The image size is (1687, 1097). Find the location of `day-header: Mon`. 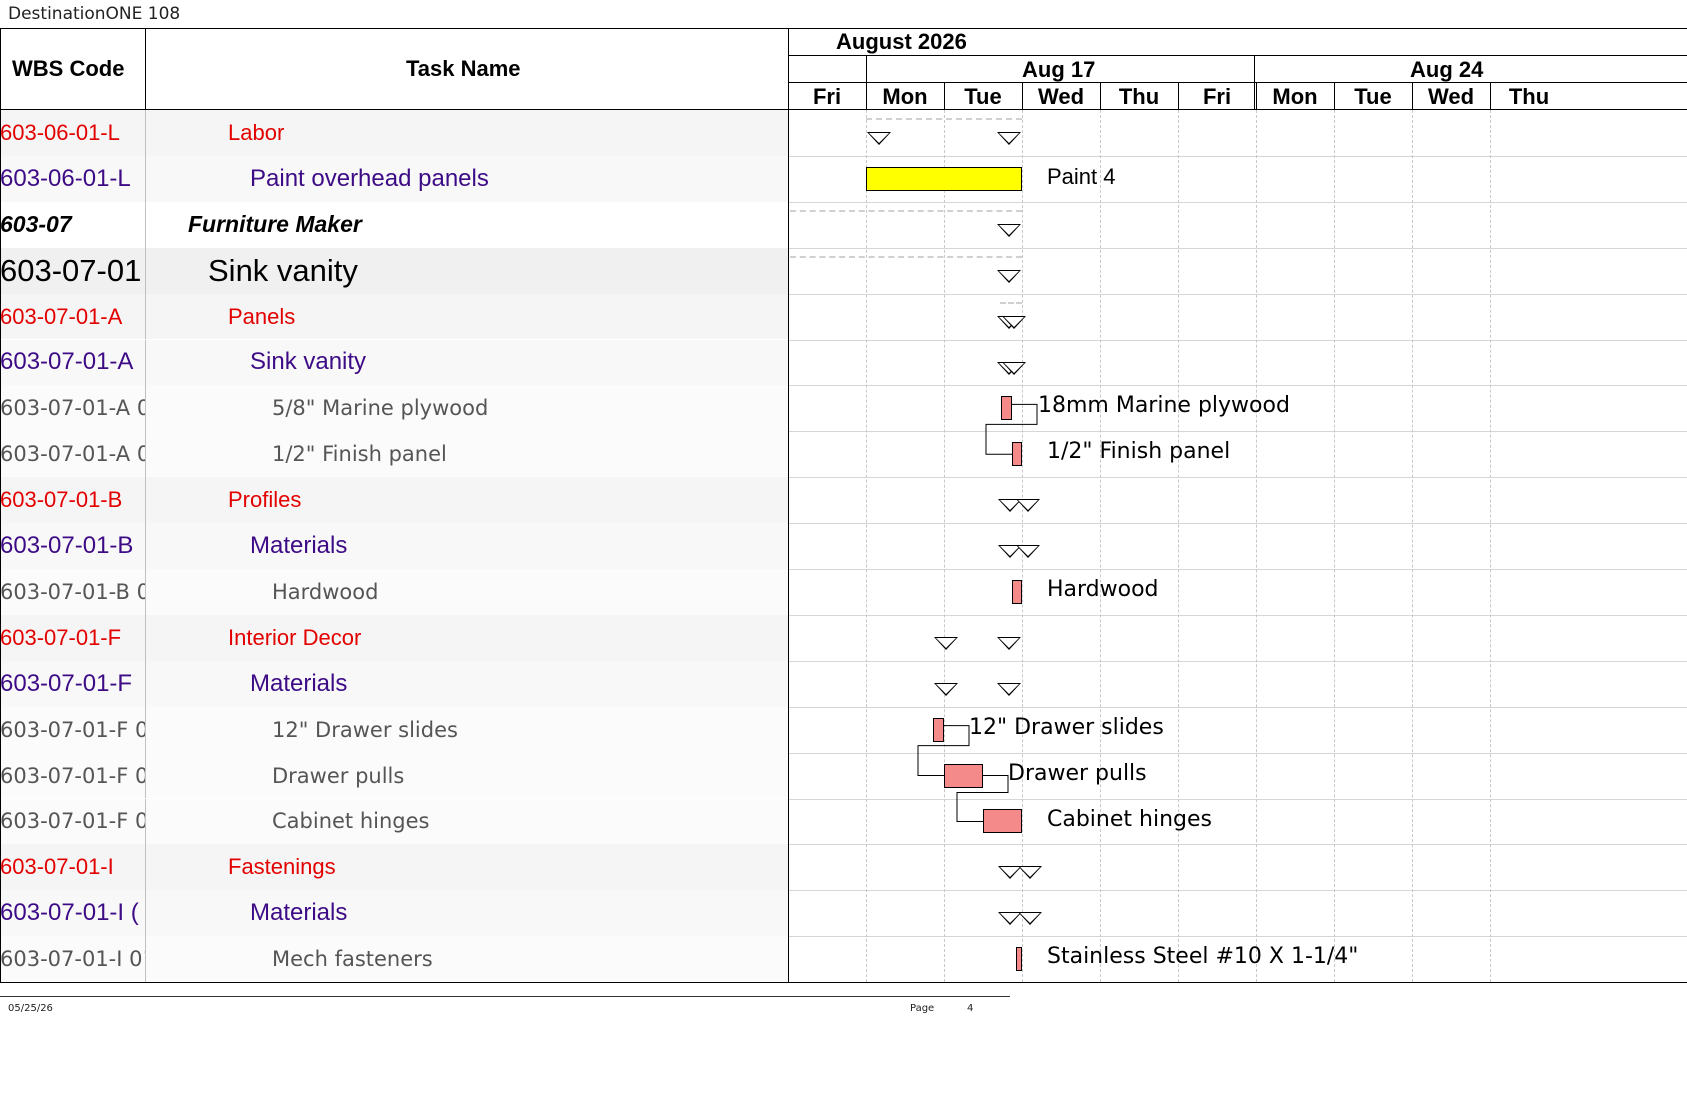

day-header: Mon is located at coordinates (905, 96).